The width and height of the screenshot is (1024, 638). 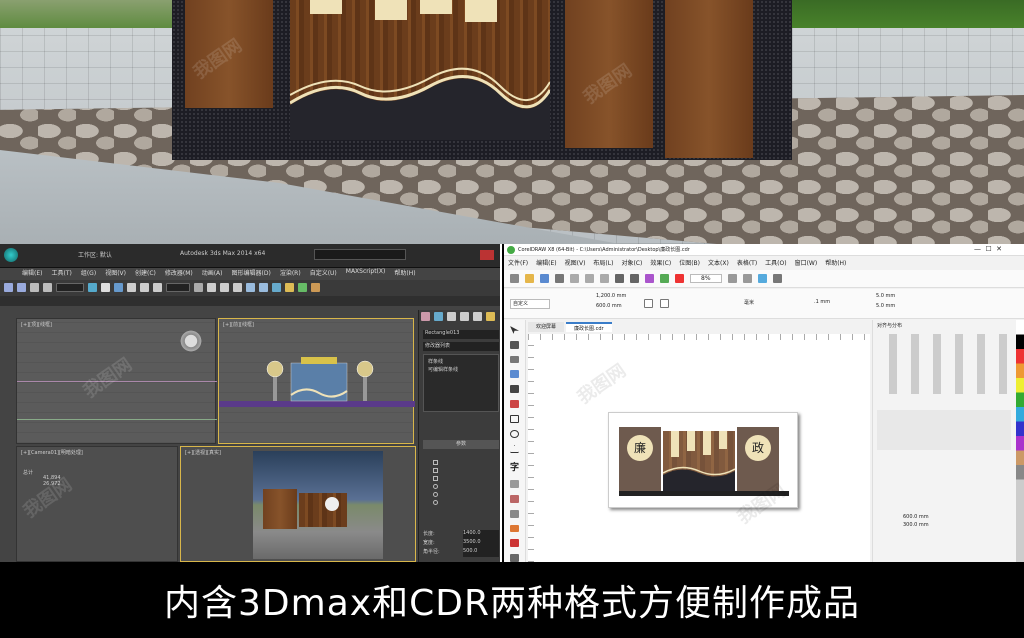 I want to click on menu-item: 文本(X), so click(x=718, y=263).